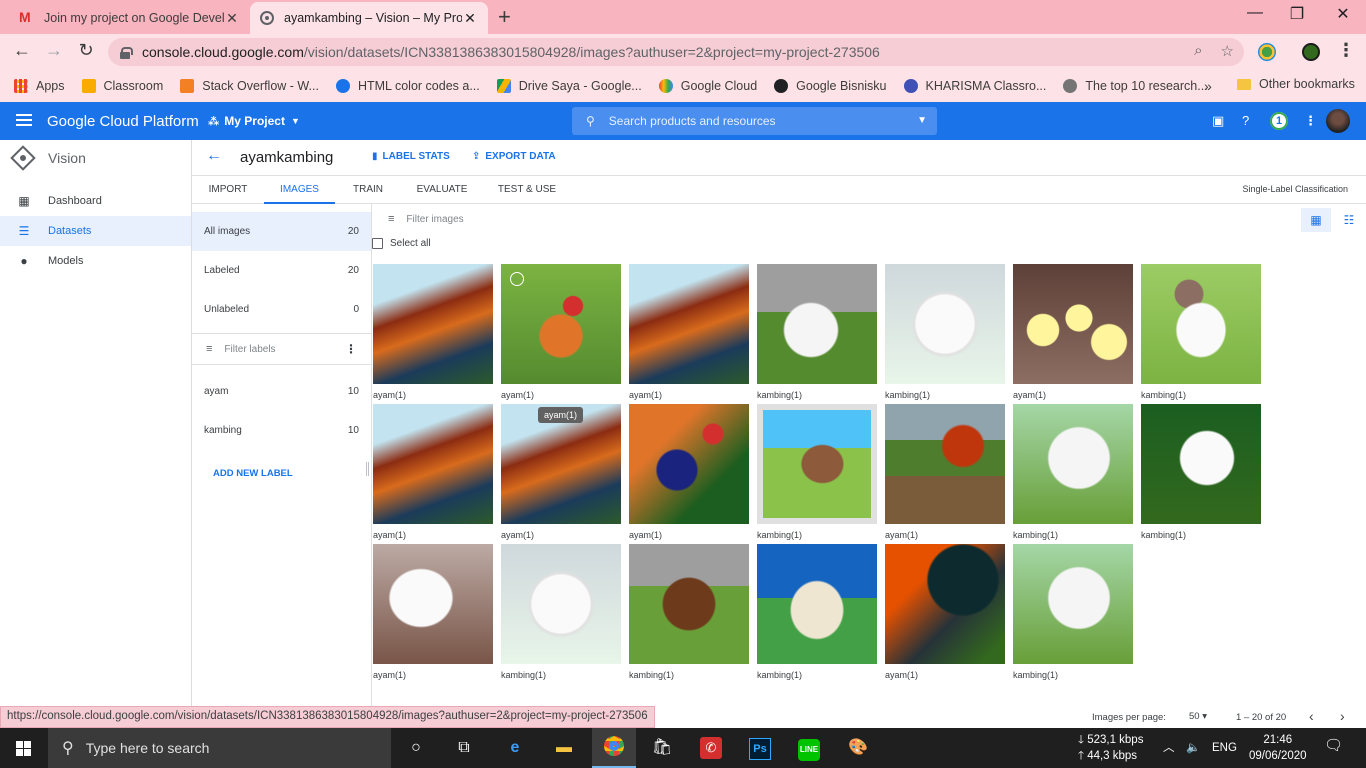  Describe the element at coordinates (1311, 52) in the screenshot. I see `profile-avatar` at that location.